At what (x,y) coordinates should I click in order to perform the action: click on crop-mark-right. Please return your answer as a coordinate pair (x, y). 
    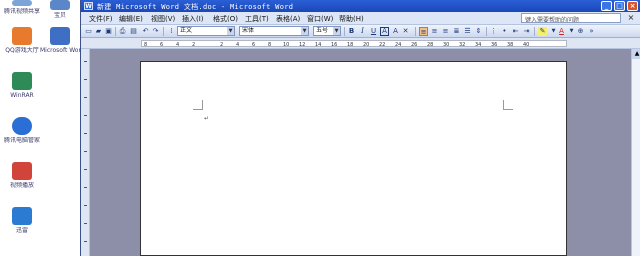
    Looking at the image, I should click on (508, 105).